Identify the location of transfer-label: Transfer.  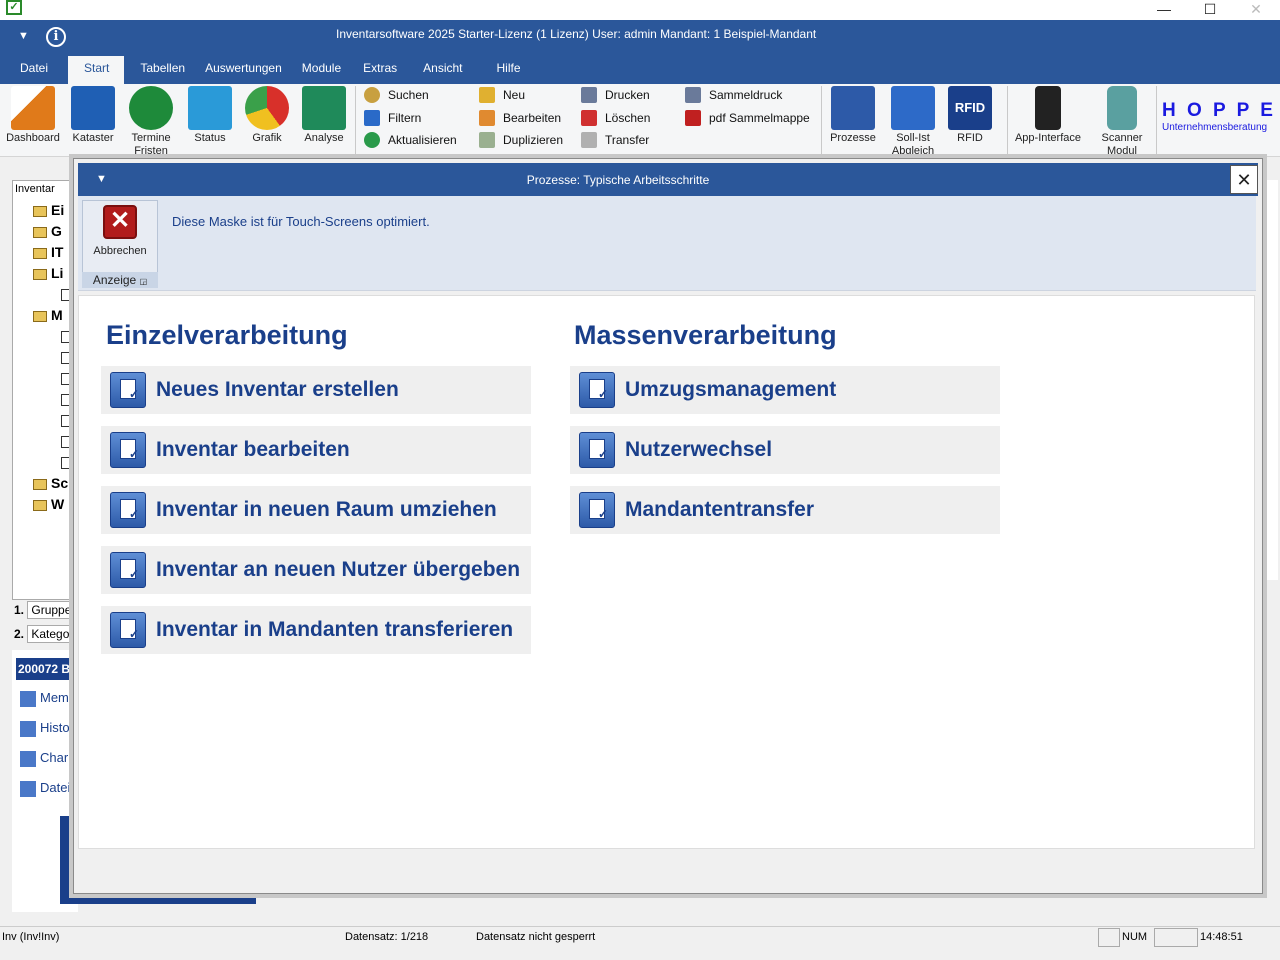
(627, 140).